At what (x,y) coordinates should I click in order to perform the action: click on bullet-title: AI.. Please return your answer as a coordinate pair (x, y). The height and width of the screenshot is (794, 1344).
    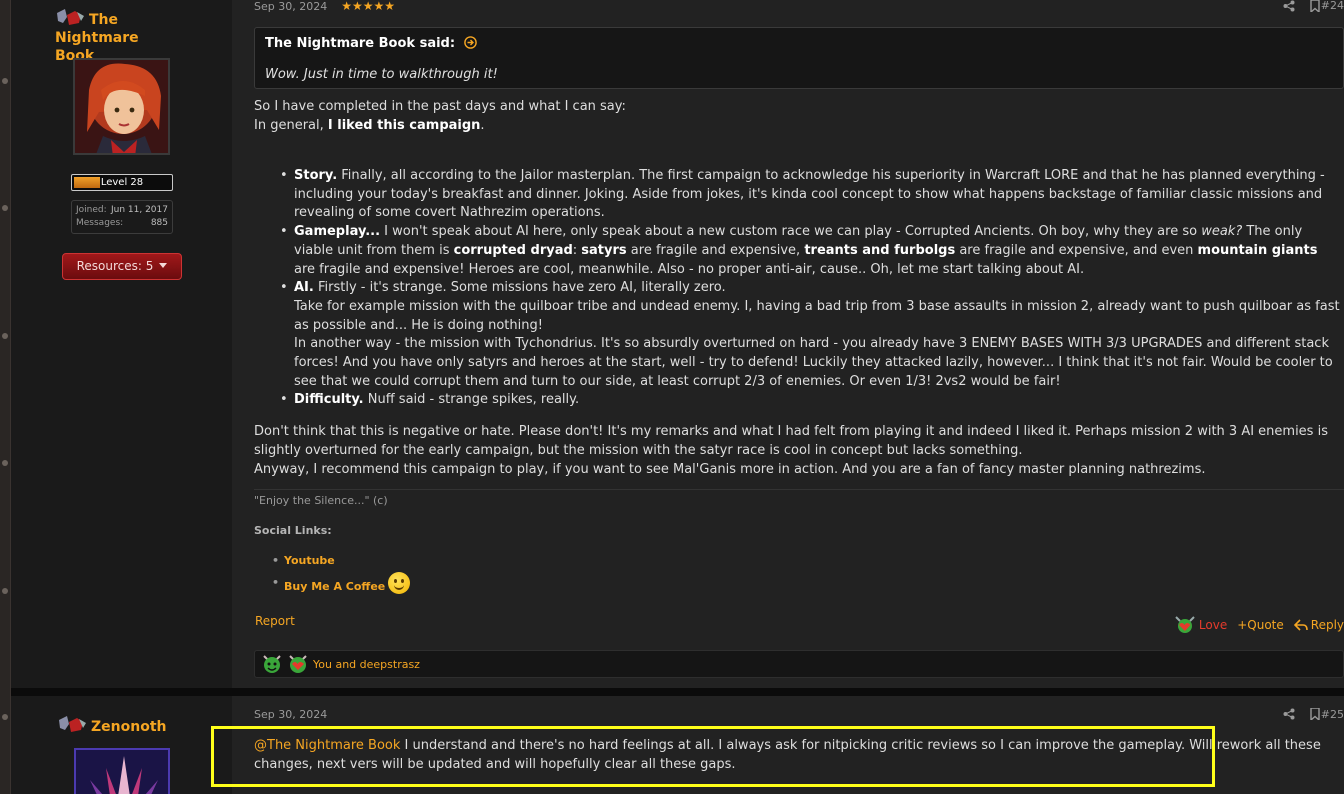
    Looking at the image, I should click on (304, 288).